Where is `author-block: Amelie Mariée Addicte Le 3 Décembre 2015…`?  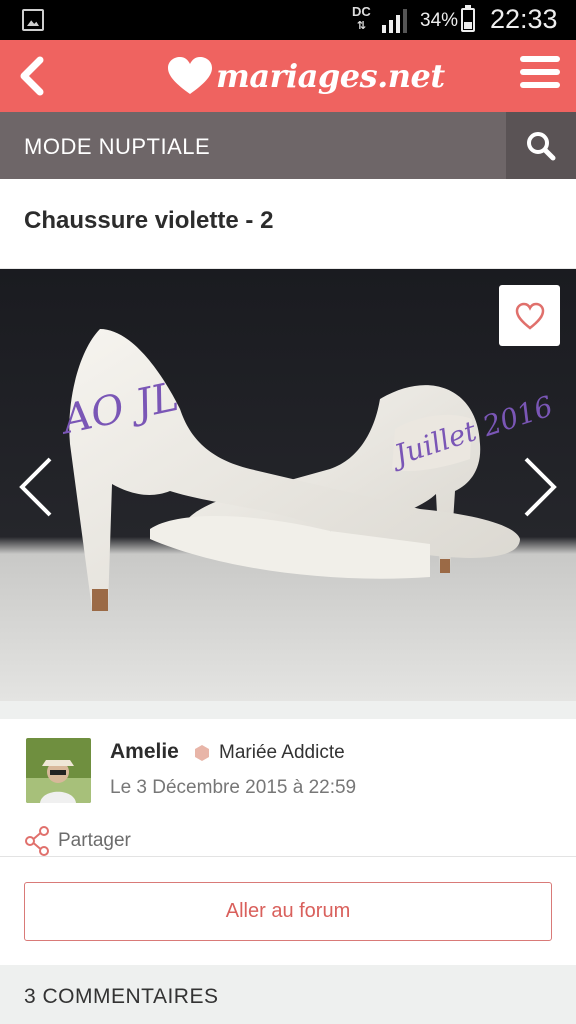 author-block: Amelie Mariée Addicte Le 3 Décembre 2015… is located at coordinates (288, 788).